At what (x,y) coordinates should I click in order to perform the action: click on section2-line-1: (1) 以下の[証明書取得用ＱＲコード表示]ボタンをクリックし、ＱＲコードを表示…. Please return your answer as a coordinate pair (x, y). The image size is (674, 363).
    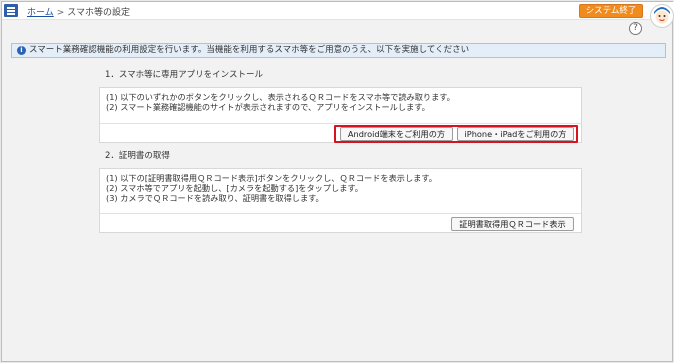
    Looking at the image, I should click on (271, 178).